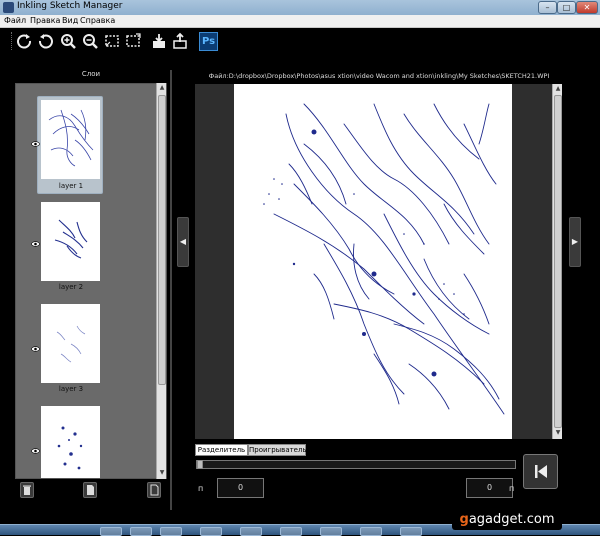 The height and width of the screenshot is (536, 600). What do you see at coordinates (183, 242) in the screenshot?
I see `prev-page-button: ◀` at bounding box center [183, 242].